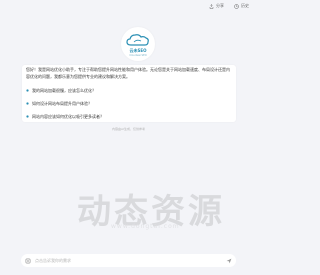 The width and height of the screenshot is (320, 275). What do you see at coordinates (220, 5) in the screenshot?
I see `share-label: 分享` at bounding box center [220, 5].